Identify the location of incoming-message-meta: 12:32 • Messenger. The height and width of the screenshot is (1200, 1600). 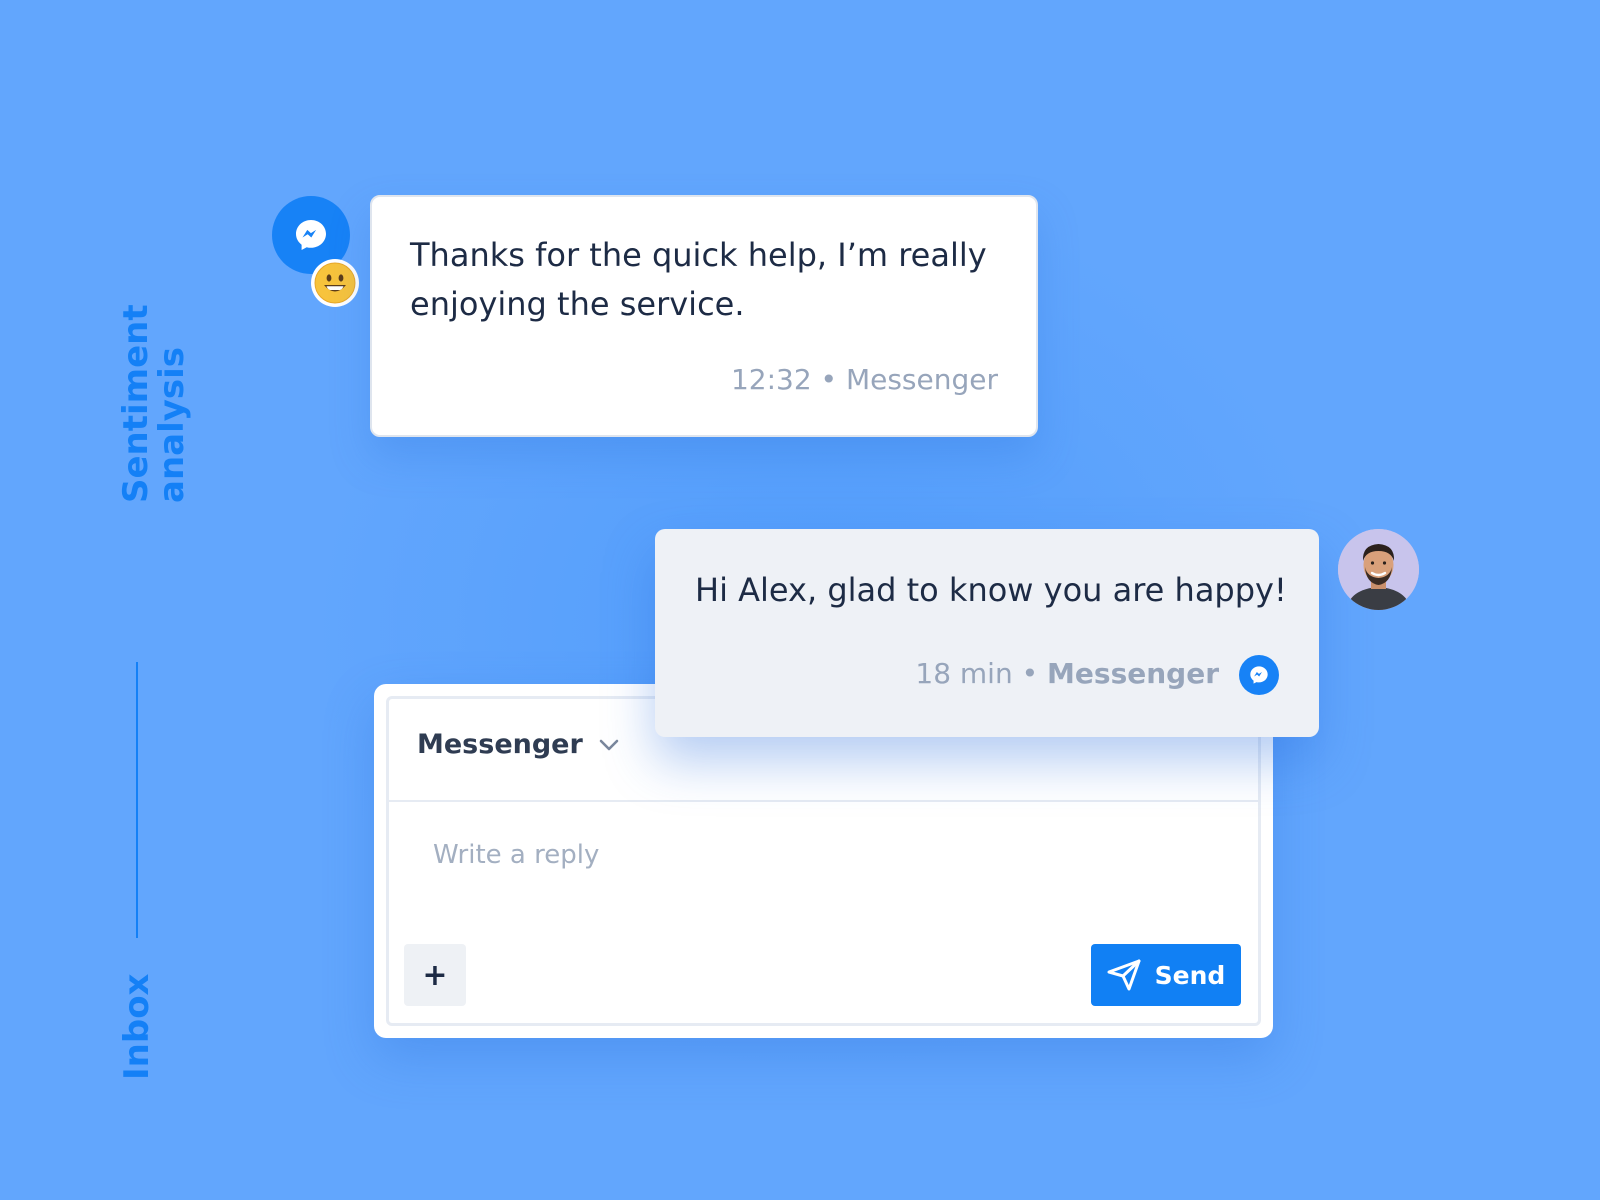
(864, 379).